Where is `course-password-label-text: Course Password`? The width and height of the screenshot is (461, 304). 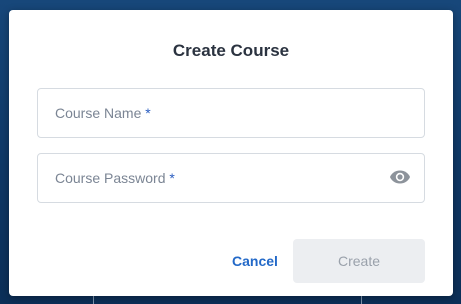 course-password-label-text: Course Password is located at coordinates (110, 178).